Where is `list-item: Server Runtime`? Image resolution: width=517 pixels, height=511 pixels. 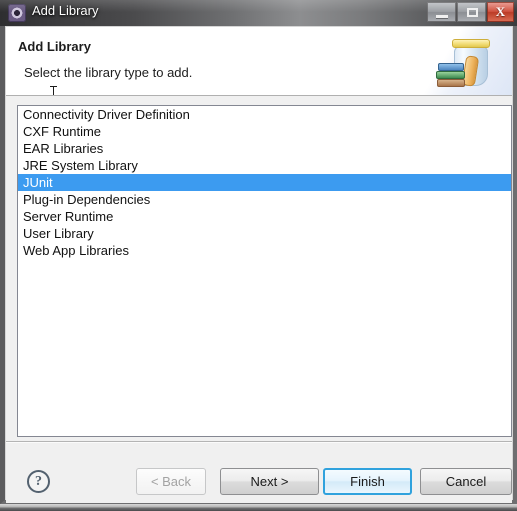
list-item: Server Runtime is located at coordinates (264, 216).